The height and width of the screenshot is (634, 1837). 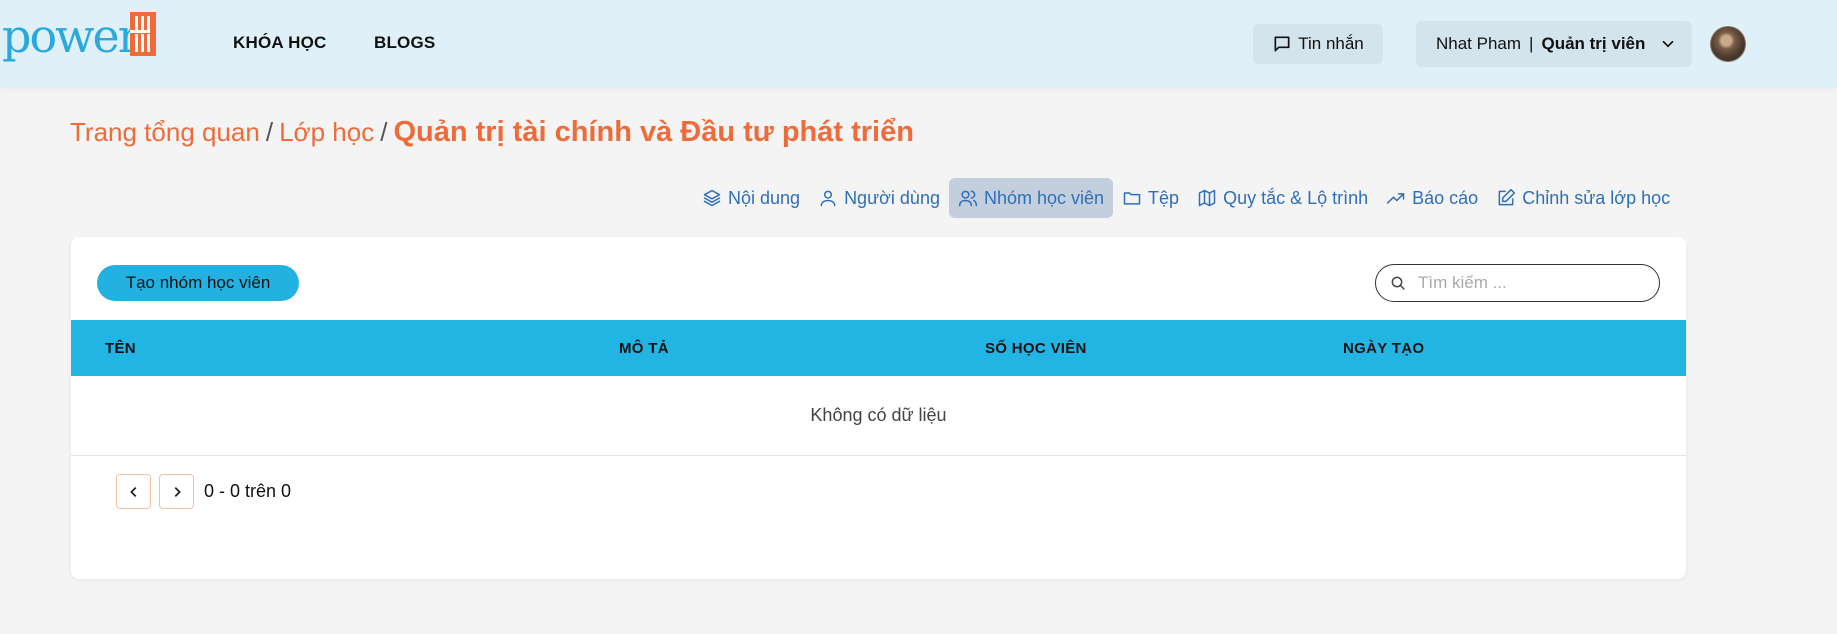 What do you see at coordinates (1479, 43) in the screenshot?
I see `user-name: Nhat Pham` at bounding box center [1479, 43].